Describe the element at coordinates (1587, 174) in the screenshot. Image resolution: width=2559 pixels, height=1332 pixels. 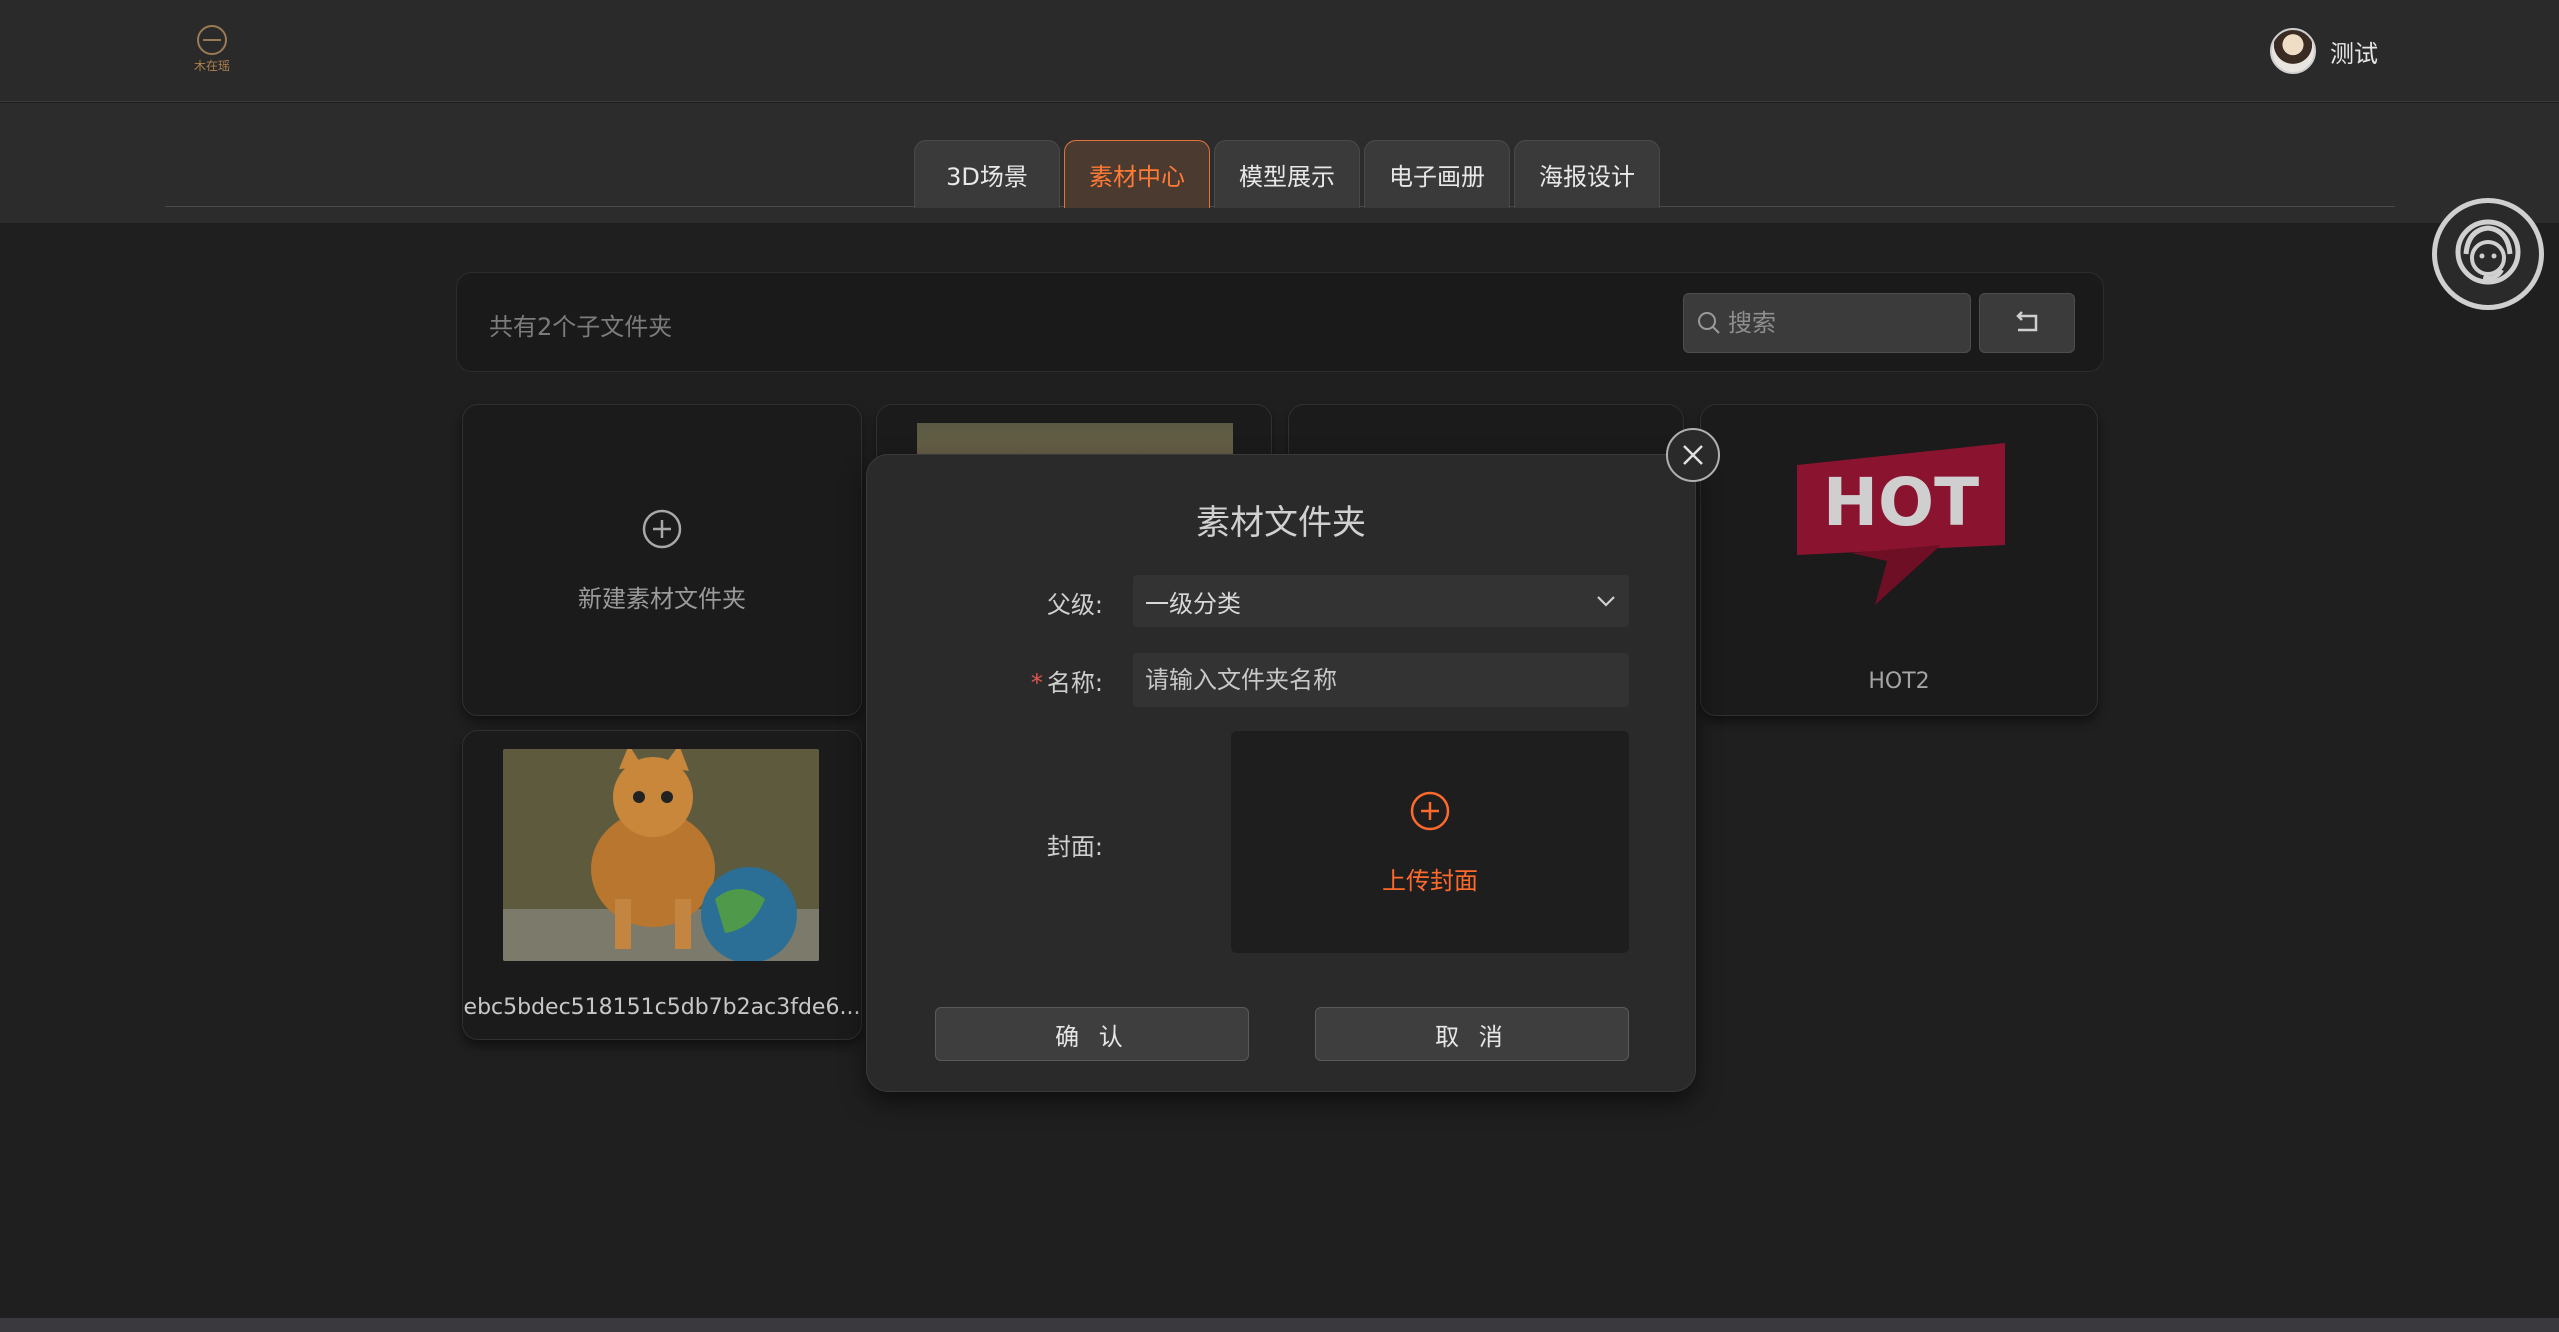
I see `tab-poster-design: 海报设计` at that location.